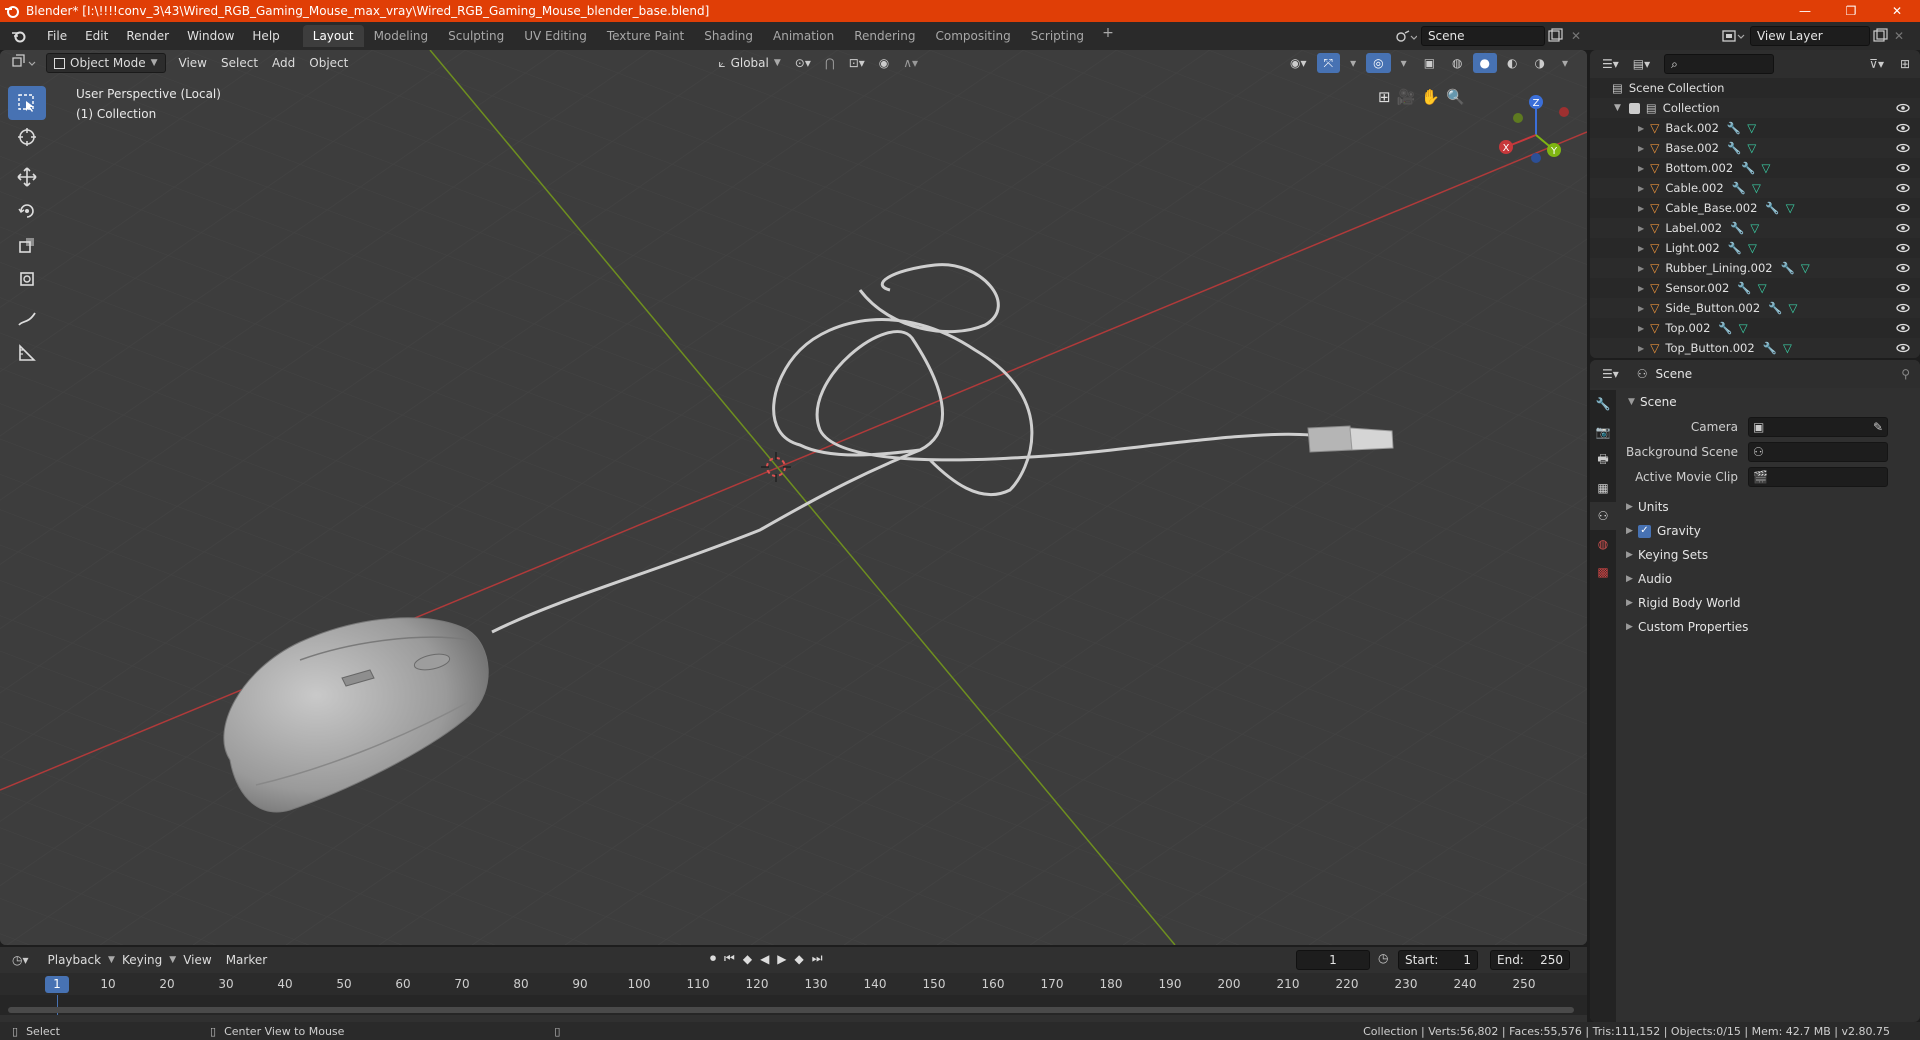 This screenshot has width=1920, height=1040. I want to click on timeline-editor-type-icon: ◷▾, so click(20, 960).